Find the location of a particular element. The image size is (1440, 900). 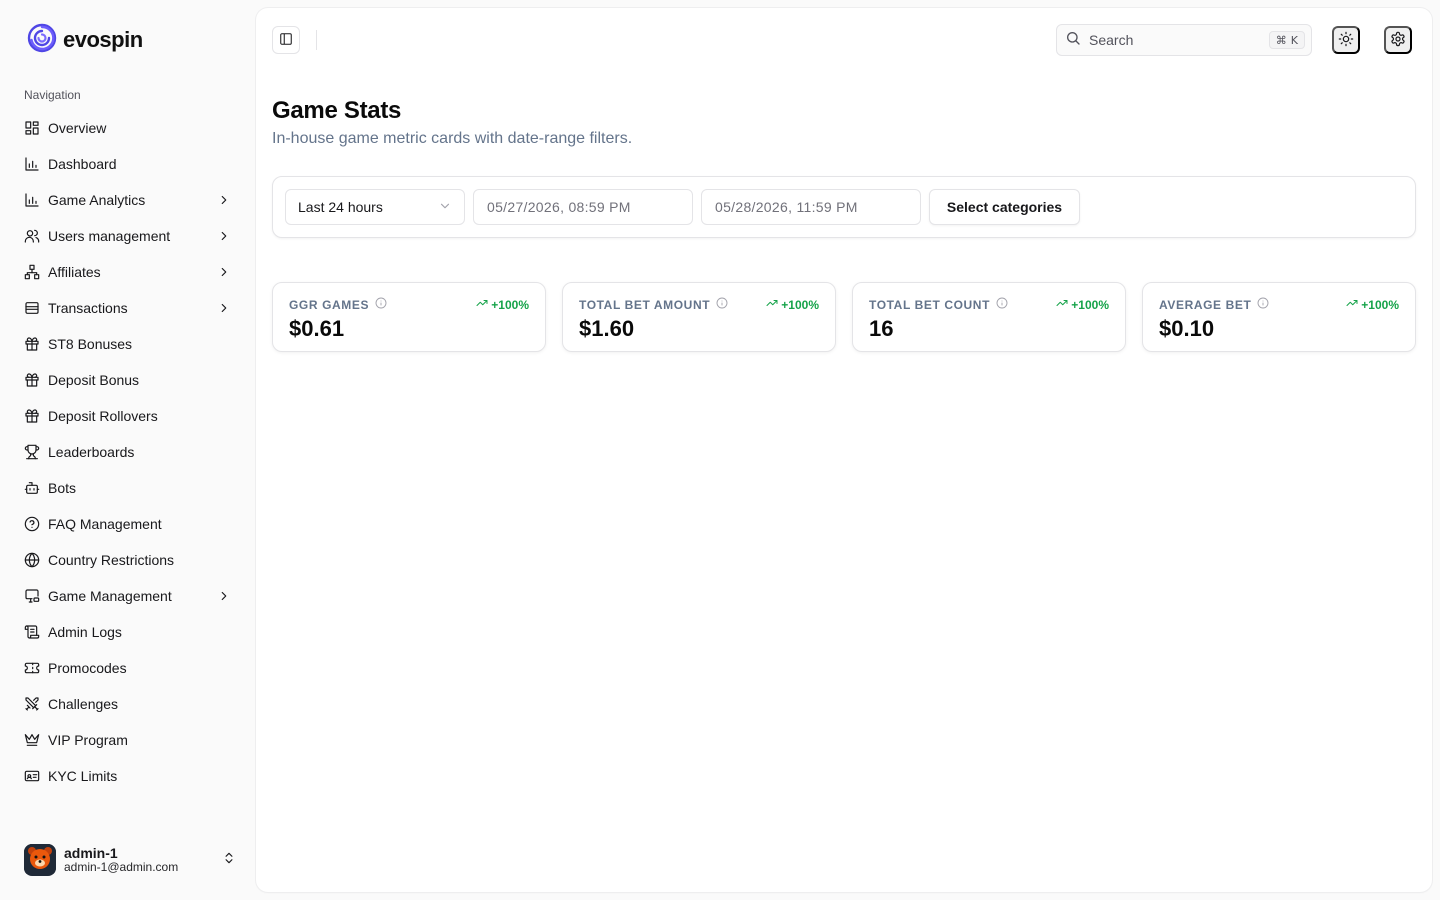

globe-icon is located at coordinates (32, 560).